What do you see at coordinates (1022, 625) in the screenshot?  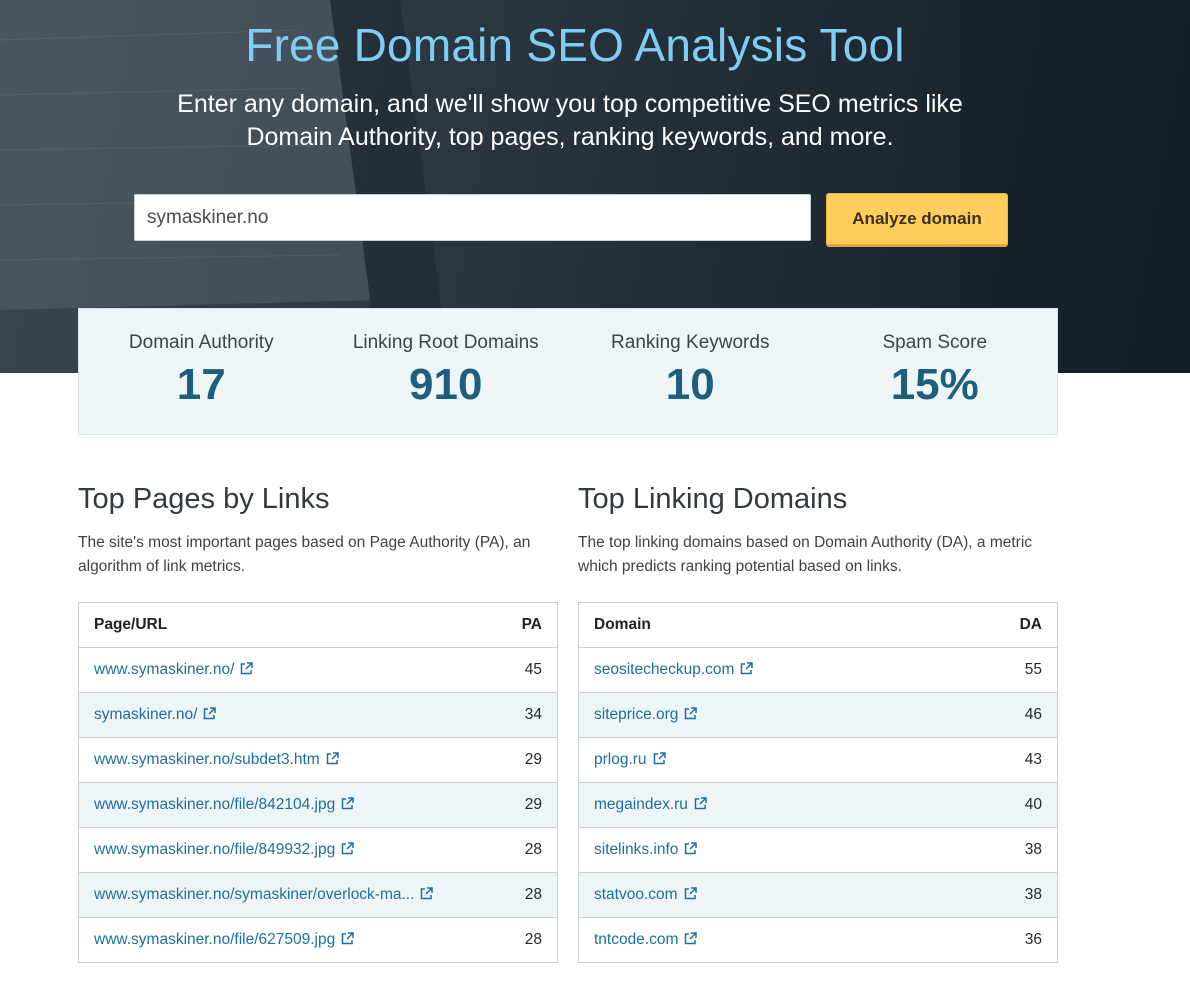 I see `column-header-da: DA` at bounding box center [1022, 625].